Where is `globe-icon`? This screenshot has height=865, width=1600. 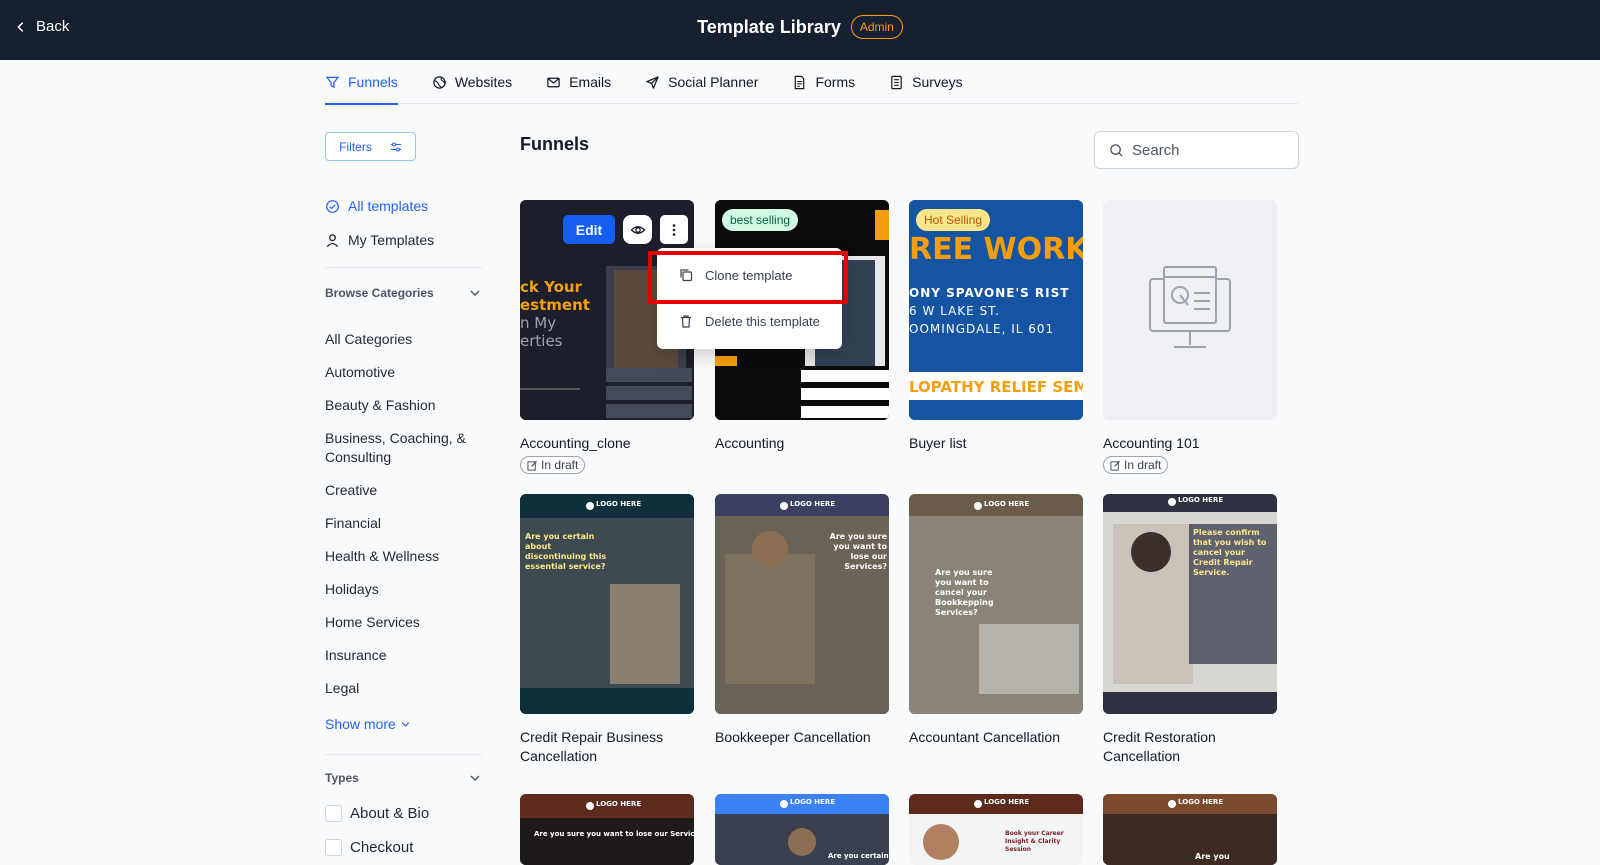
globe-icon is located at coordinates (439, 82).